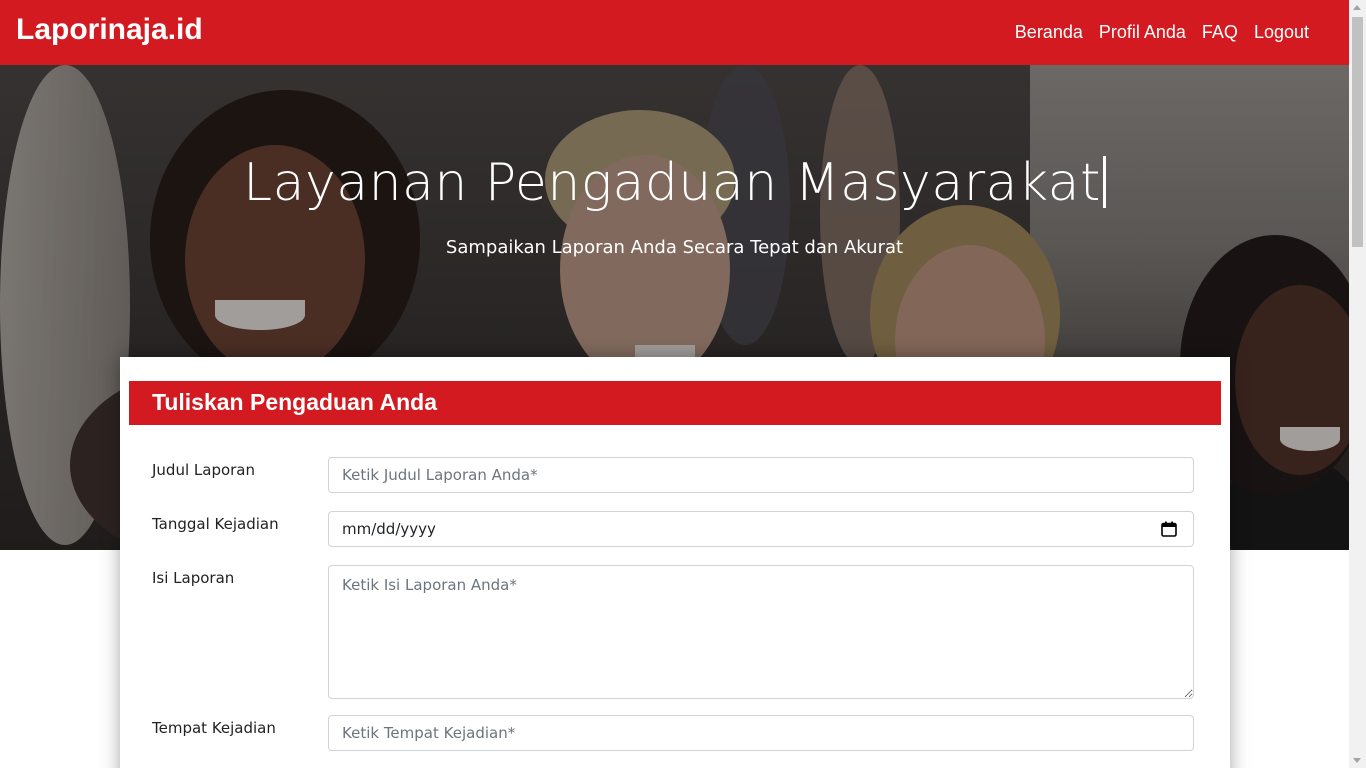 The height and width of the screenshot is (768, 1366). I want to click on nav-links: Beranda Profil Anda FAQ Logout, so click(1162, 32).